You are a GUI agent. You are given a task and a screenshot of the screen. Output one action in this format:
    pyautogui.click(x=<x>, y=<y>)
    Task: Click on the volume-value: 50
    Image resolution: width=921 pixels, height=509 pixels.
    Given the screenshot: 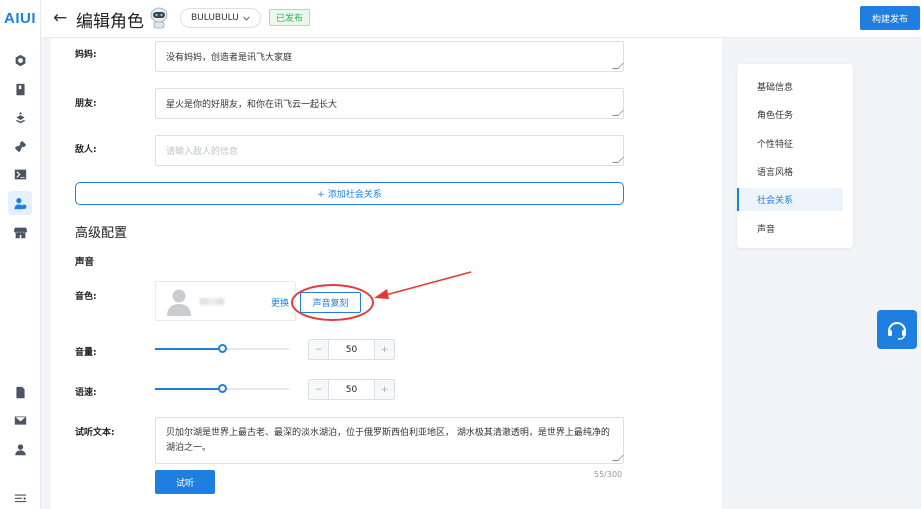 What is the action you would take?
    pyautogui.click(x=351, y=349)
    